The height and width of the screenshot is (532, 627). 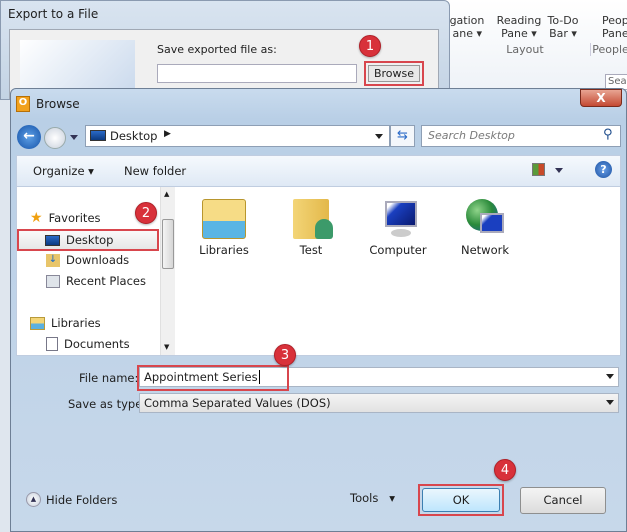 I want to click on file-item-network: Network, so click(x=485, y=228).